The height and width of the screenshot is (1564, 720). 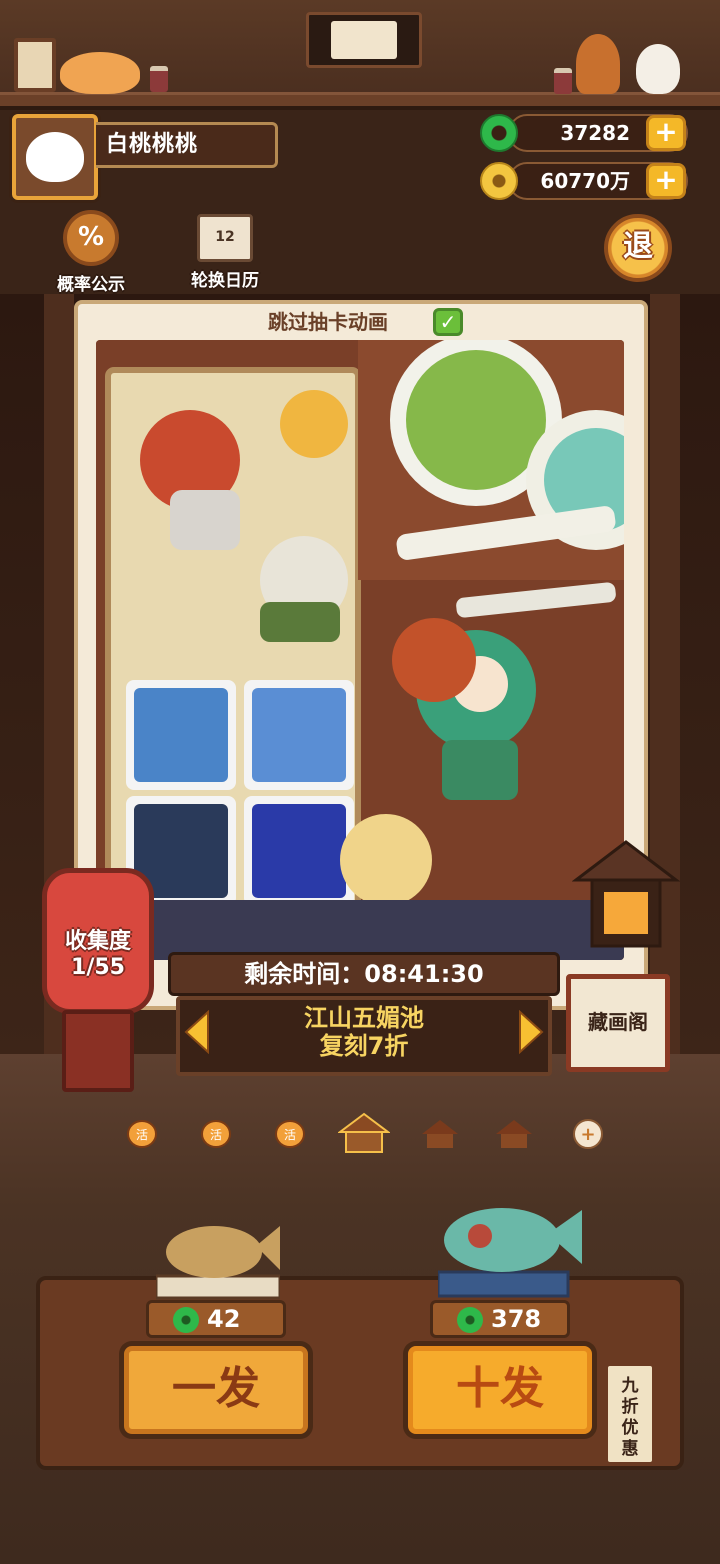 I want to click on ten-draw-button: 十发, so click(x=500, y=1390).